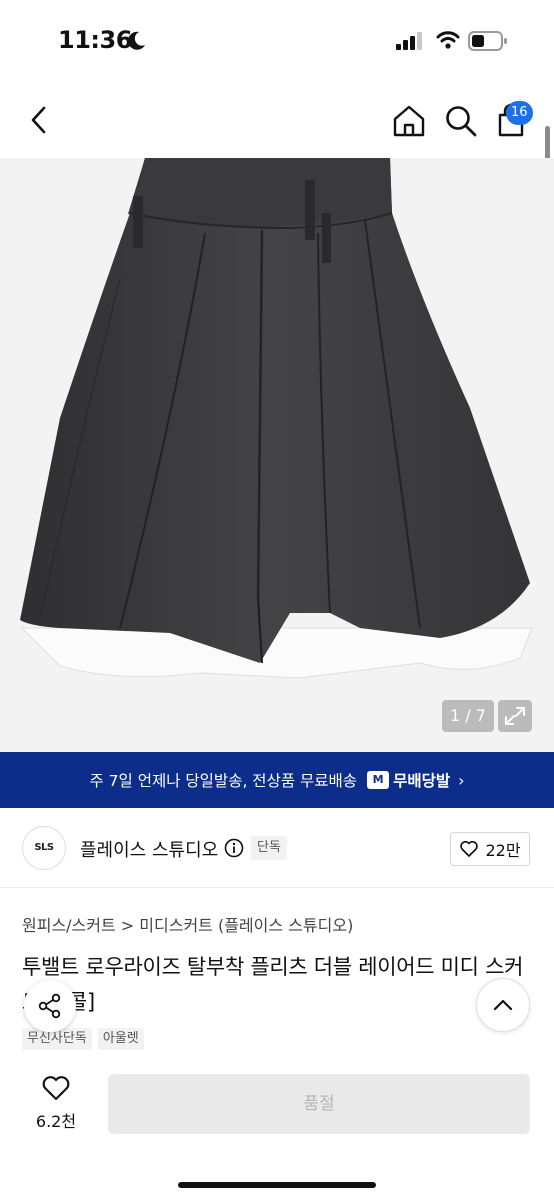  Describe the element at coordinates (273, 984) in the screenshot. I see `product-title: 투밸트 로우라이즈 탈부착 플리츠 더블 레이어드 미디 스커트[차콜]` at that location.